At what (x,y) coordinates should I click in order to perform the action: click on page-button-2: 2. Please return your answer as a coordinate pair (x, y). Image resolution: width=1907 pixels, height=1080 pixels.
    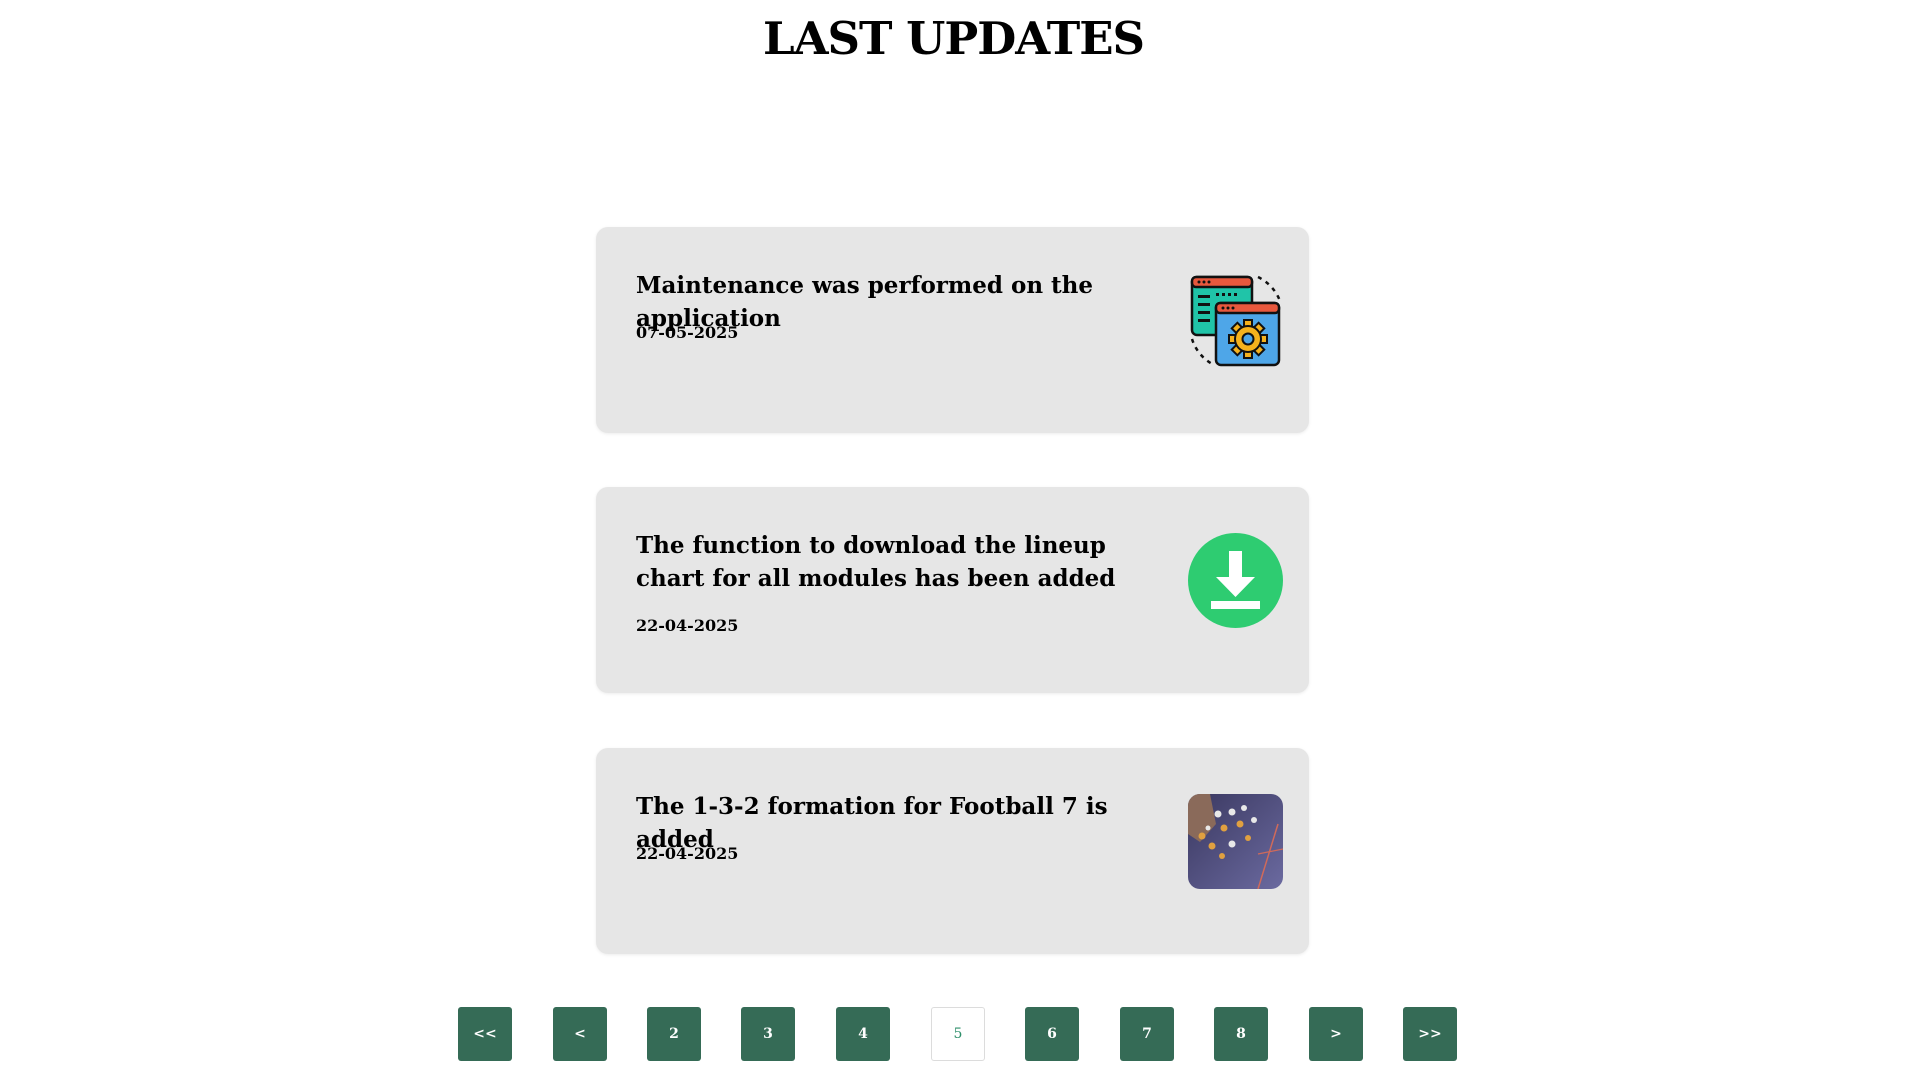
    Looking at the image, I should click on (674, 1034).